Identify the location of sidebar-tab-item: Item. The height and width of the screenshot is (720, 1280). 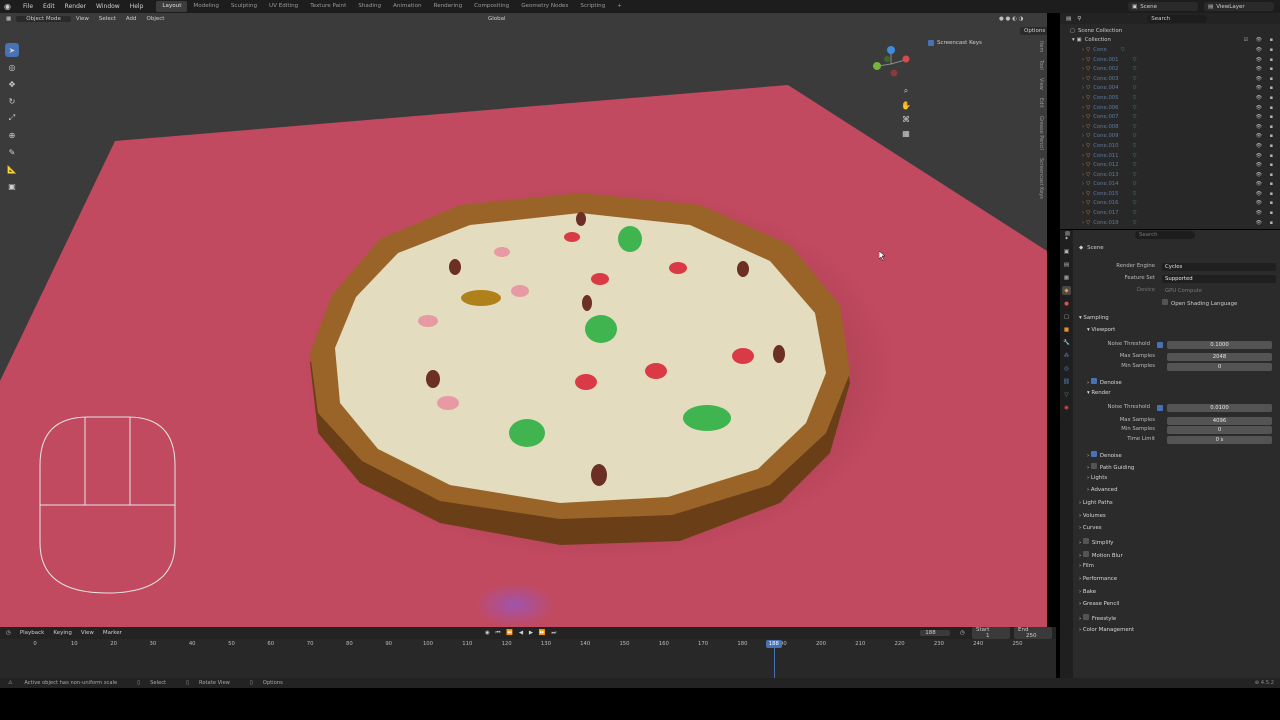
(1041, 46).